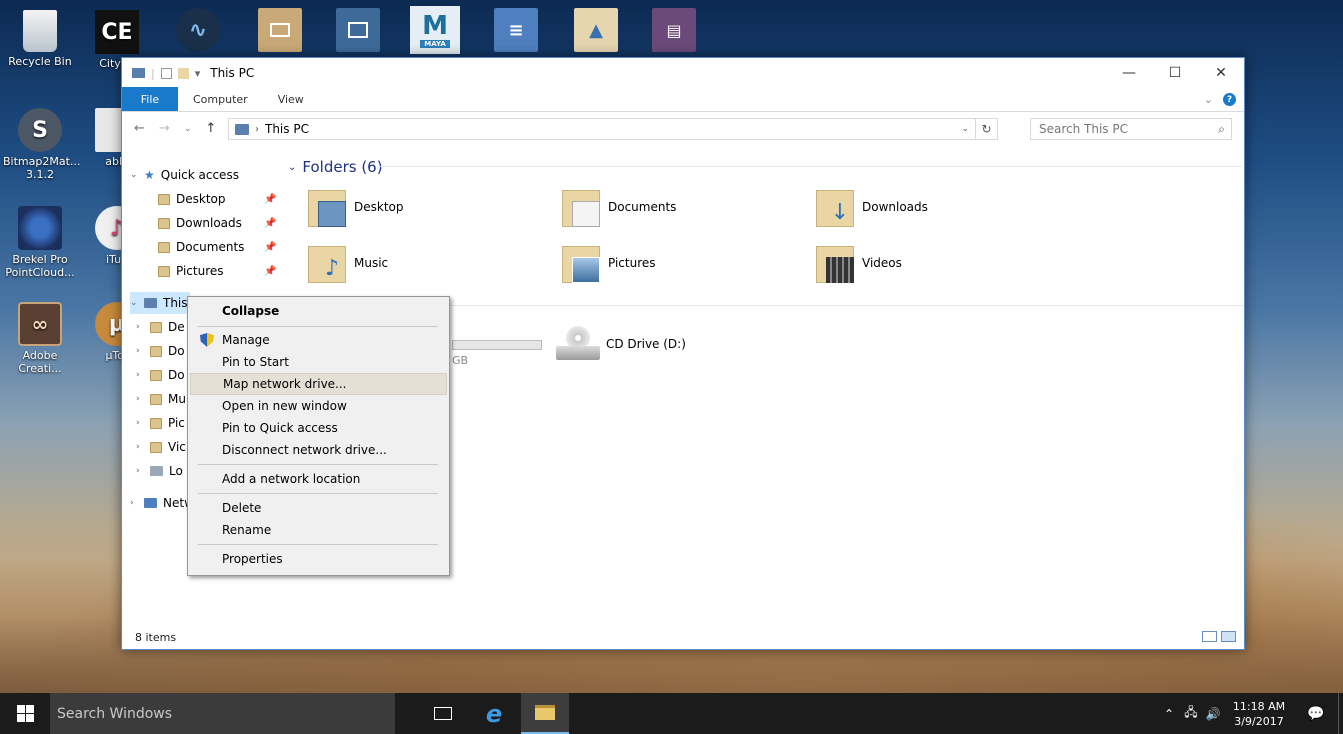 The image size is (1343, 734). Describe the element at coordinates (621, 344) in the screenshot. I see `drive-cd: CD Drive (D:)` at that location.